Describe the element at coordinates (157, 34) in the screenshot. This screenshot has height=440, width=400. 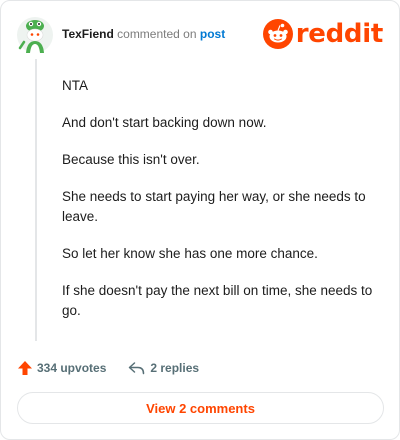
I see `action-text: commented on` at that location.